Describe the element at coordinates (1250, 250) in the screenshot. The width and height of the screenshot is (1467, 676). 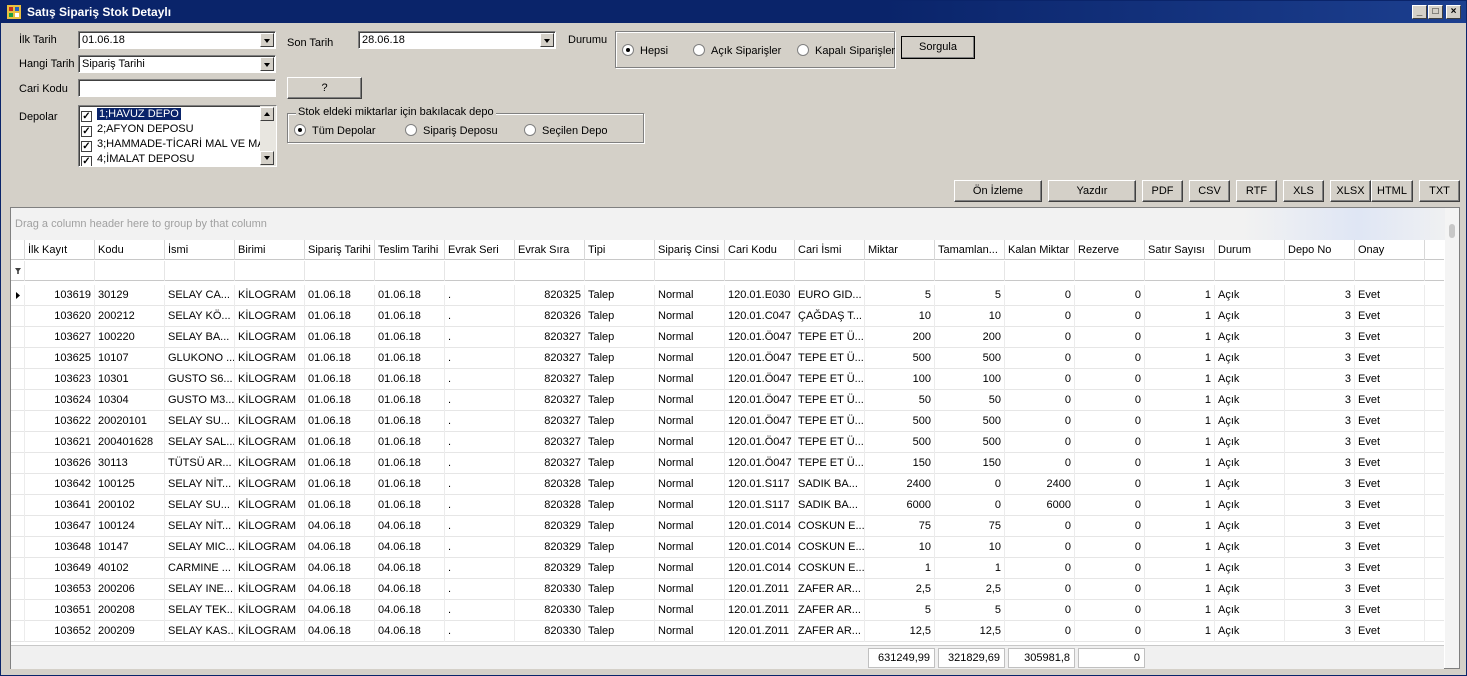
I see `column-header: Durum` at that location.